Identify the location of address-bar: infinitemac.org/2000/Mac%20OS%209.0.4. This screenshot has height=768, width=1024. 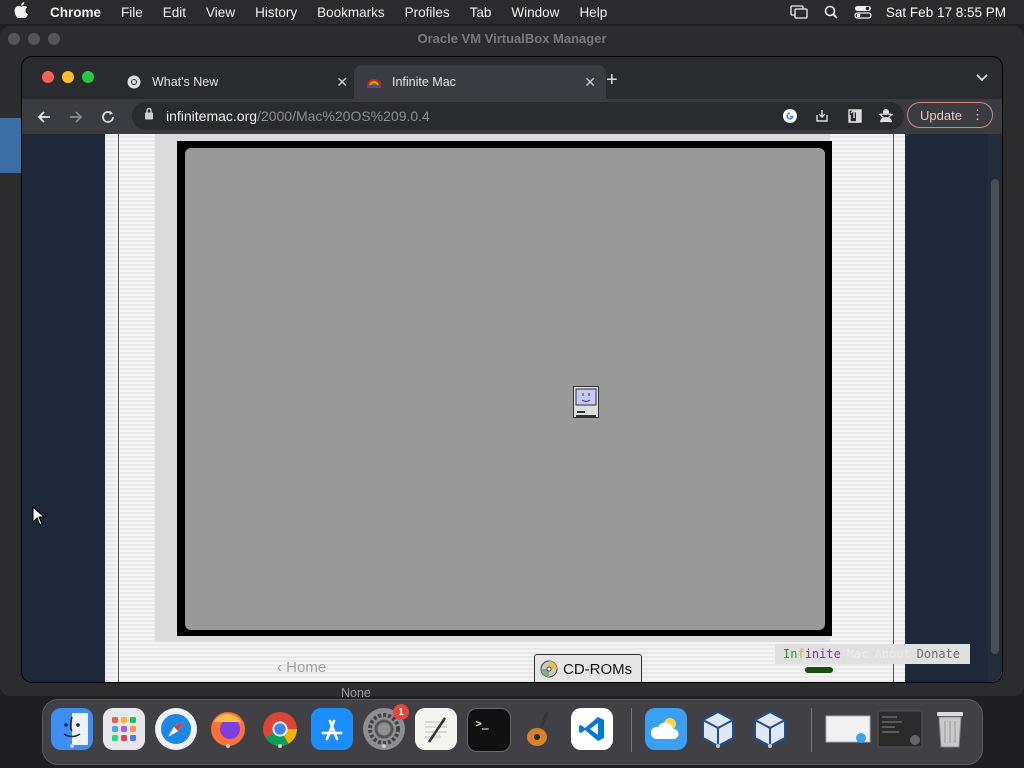
(518, 116).